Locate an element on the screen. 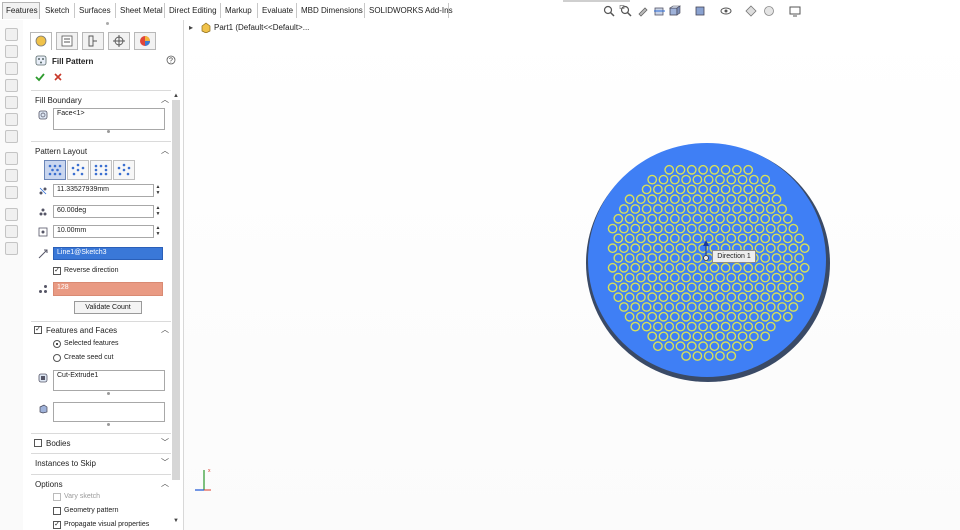 The image size is (960, 530). geometry-pattern-checkbox is located at coordinates (57, 511).